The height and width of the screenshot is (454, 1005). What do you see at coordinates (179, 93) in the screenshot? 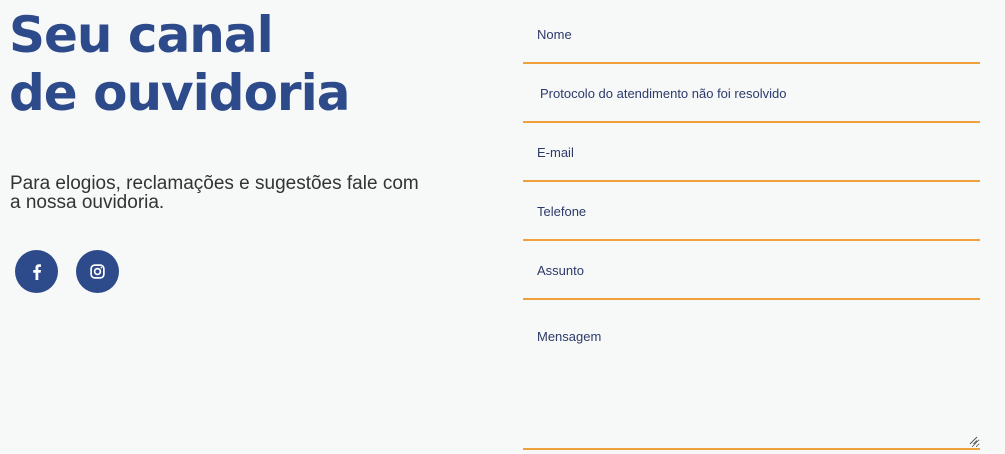
I see `title-line-2: de ouvidoria` at bounding box center [179, 93].